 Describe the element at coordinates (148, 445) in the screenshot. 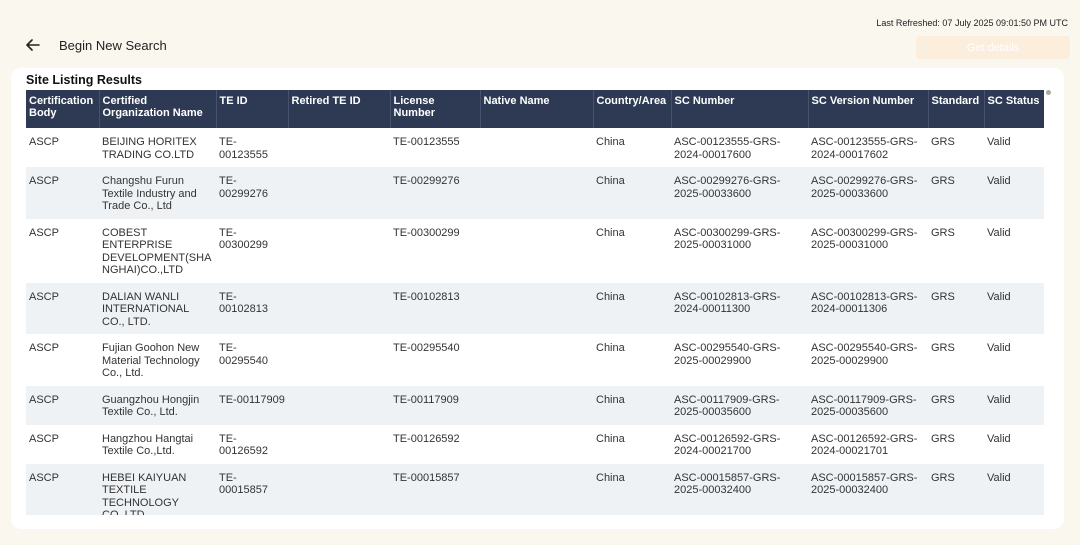

I see `table-cell: Hangzhou Hangtai Textile Co.,Ltd.` at that location.